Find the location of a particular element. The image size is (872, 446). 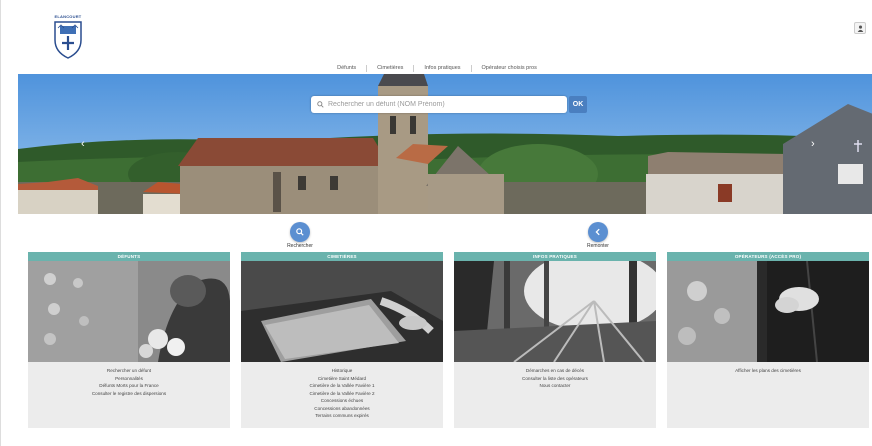

link-historique: Historique is located at coordinates (342, 371).